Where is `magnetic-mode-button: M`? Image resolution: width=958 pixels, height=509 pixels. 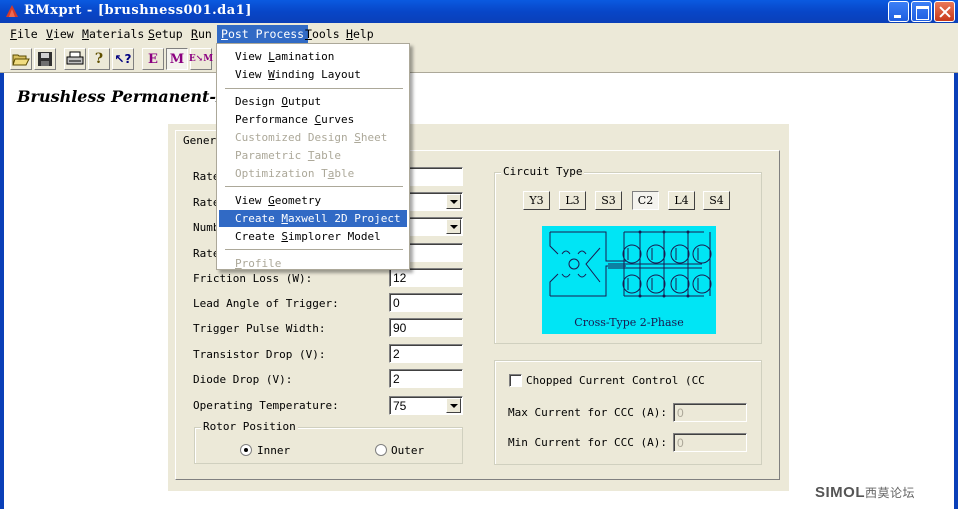 magnetic-mode-button: M is located at coordinates (177, 59).